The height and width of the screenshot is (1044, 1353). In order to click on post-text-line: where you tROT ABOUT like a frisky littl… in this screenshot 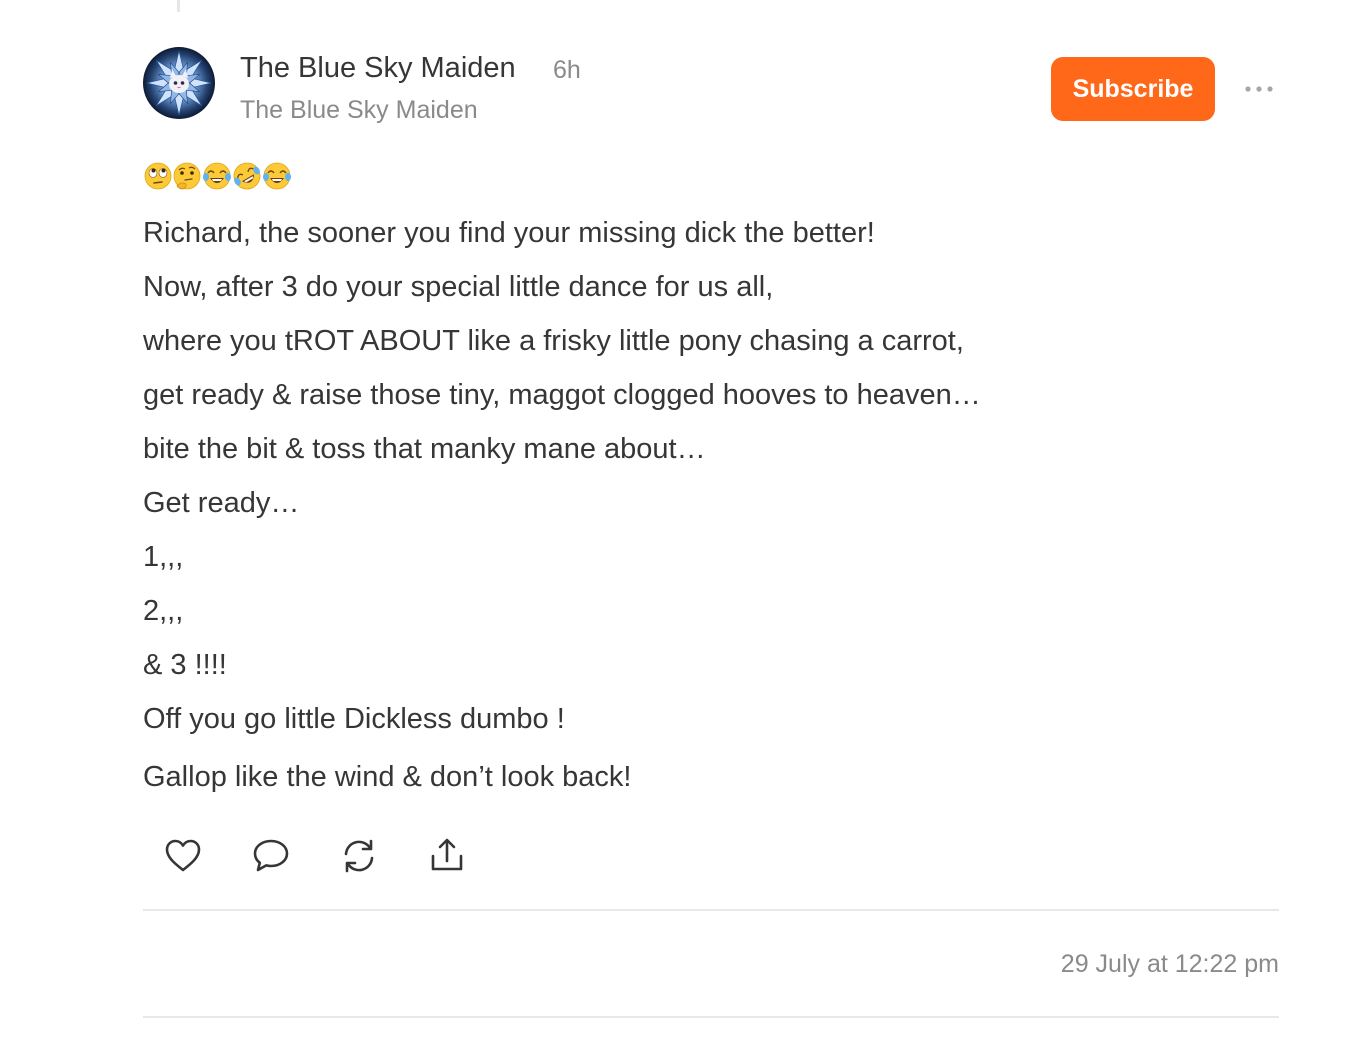, I will do `click(553, 341)`.